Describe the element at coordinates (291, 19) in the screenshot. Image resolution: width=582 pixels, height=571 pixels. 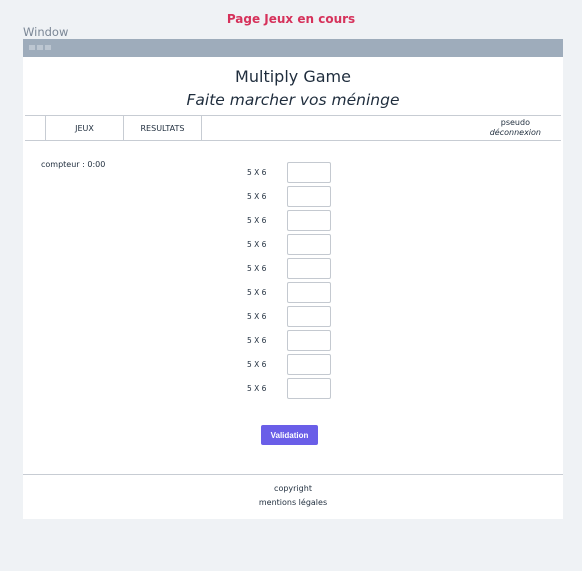
I see `page-title: Page Jeux en cours` at that location.